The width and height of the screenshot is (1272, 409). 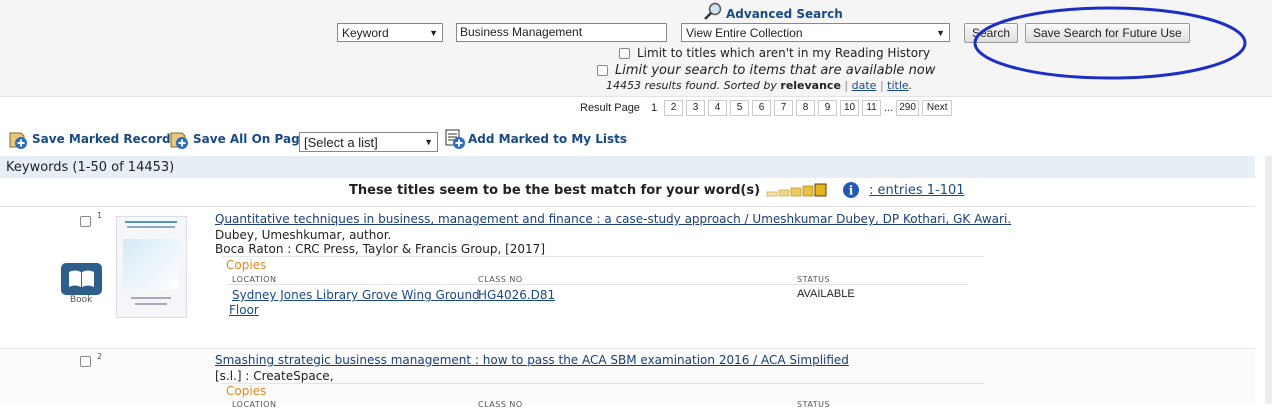 I want to click on location-link: Sydney Jones Library Grove Wing Ground, so click(x=356, y=295).